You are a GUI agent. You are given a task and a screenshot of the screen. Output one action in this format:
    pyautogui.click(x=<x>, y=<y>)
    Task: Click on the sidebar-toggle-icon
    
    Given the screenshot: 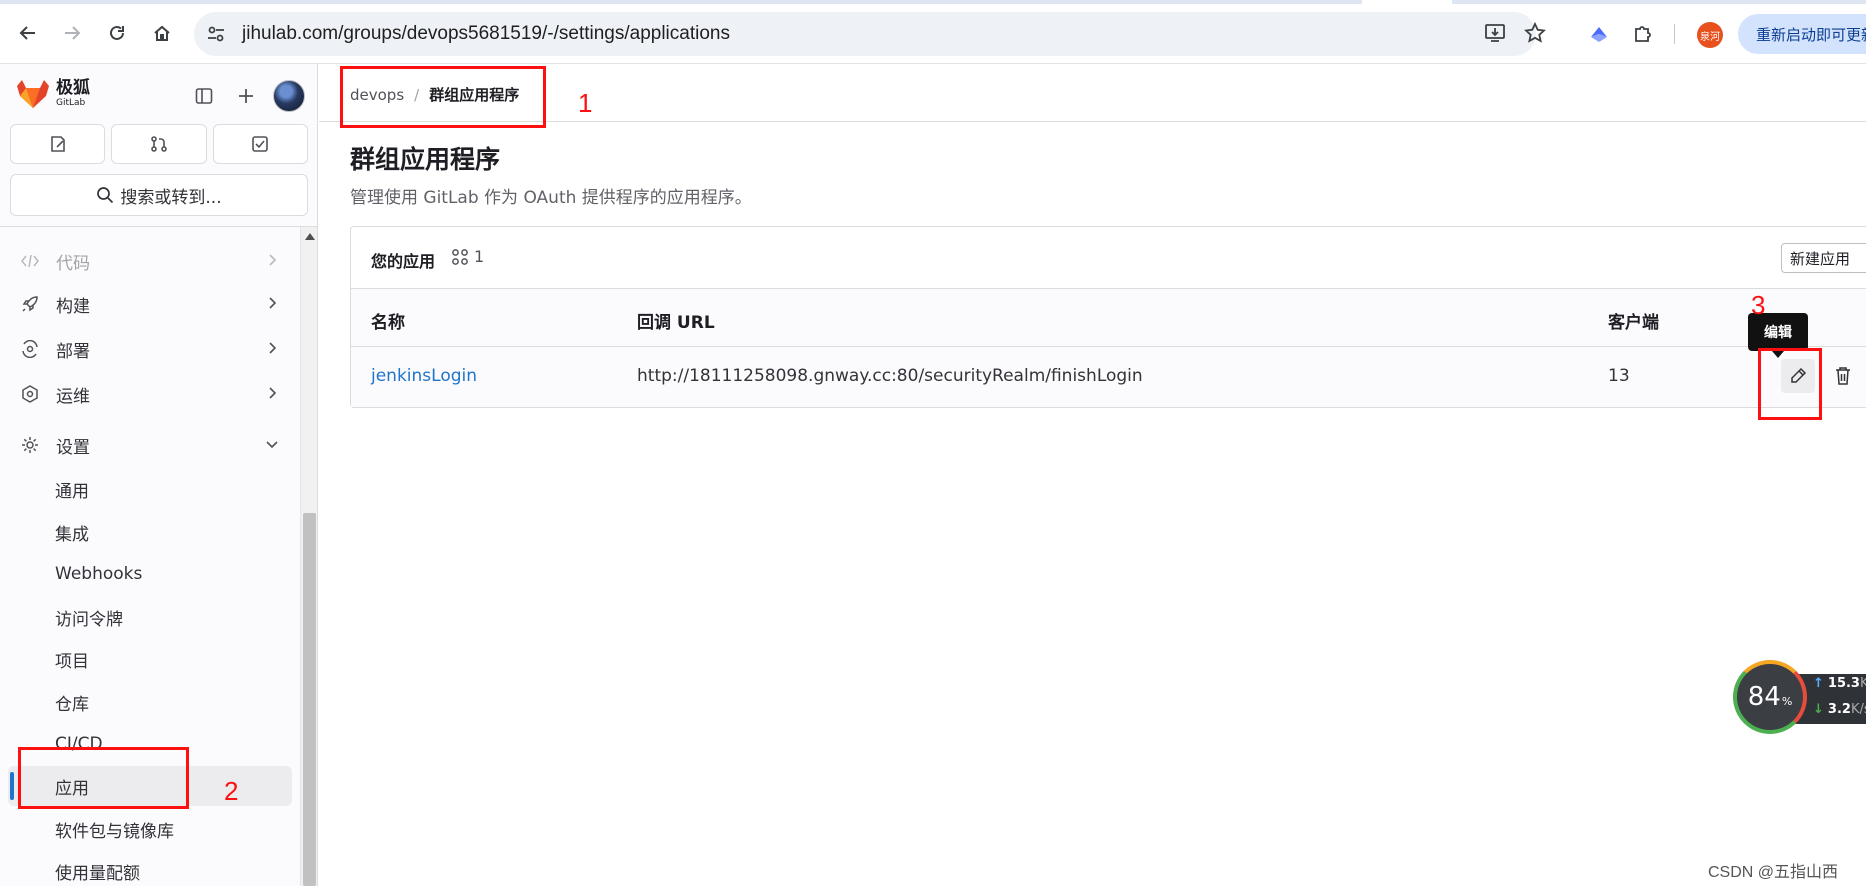 What is the action you would take?
    pyautogui.click(x=204, y=96)
    